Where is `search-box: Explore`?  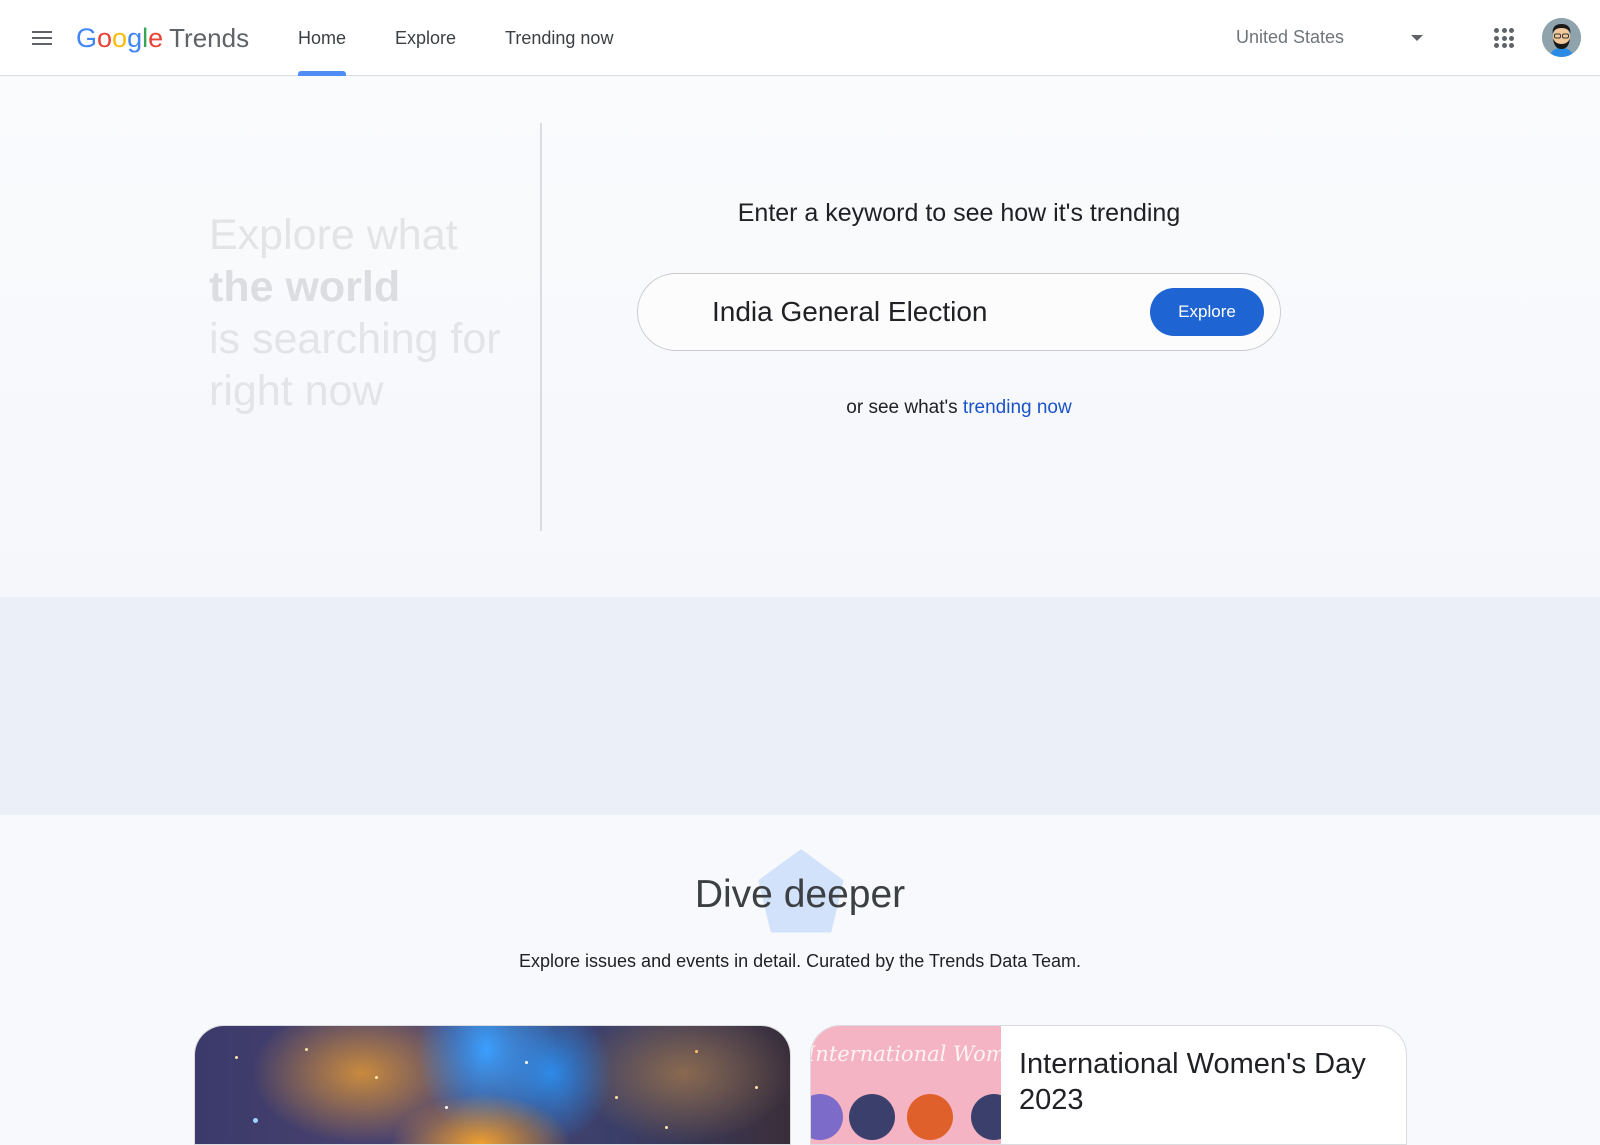
search-box: Explore is located at coordinates (959, 312).